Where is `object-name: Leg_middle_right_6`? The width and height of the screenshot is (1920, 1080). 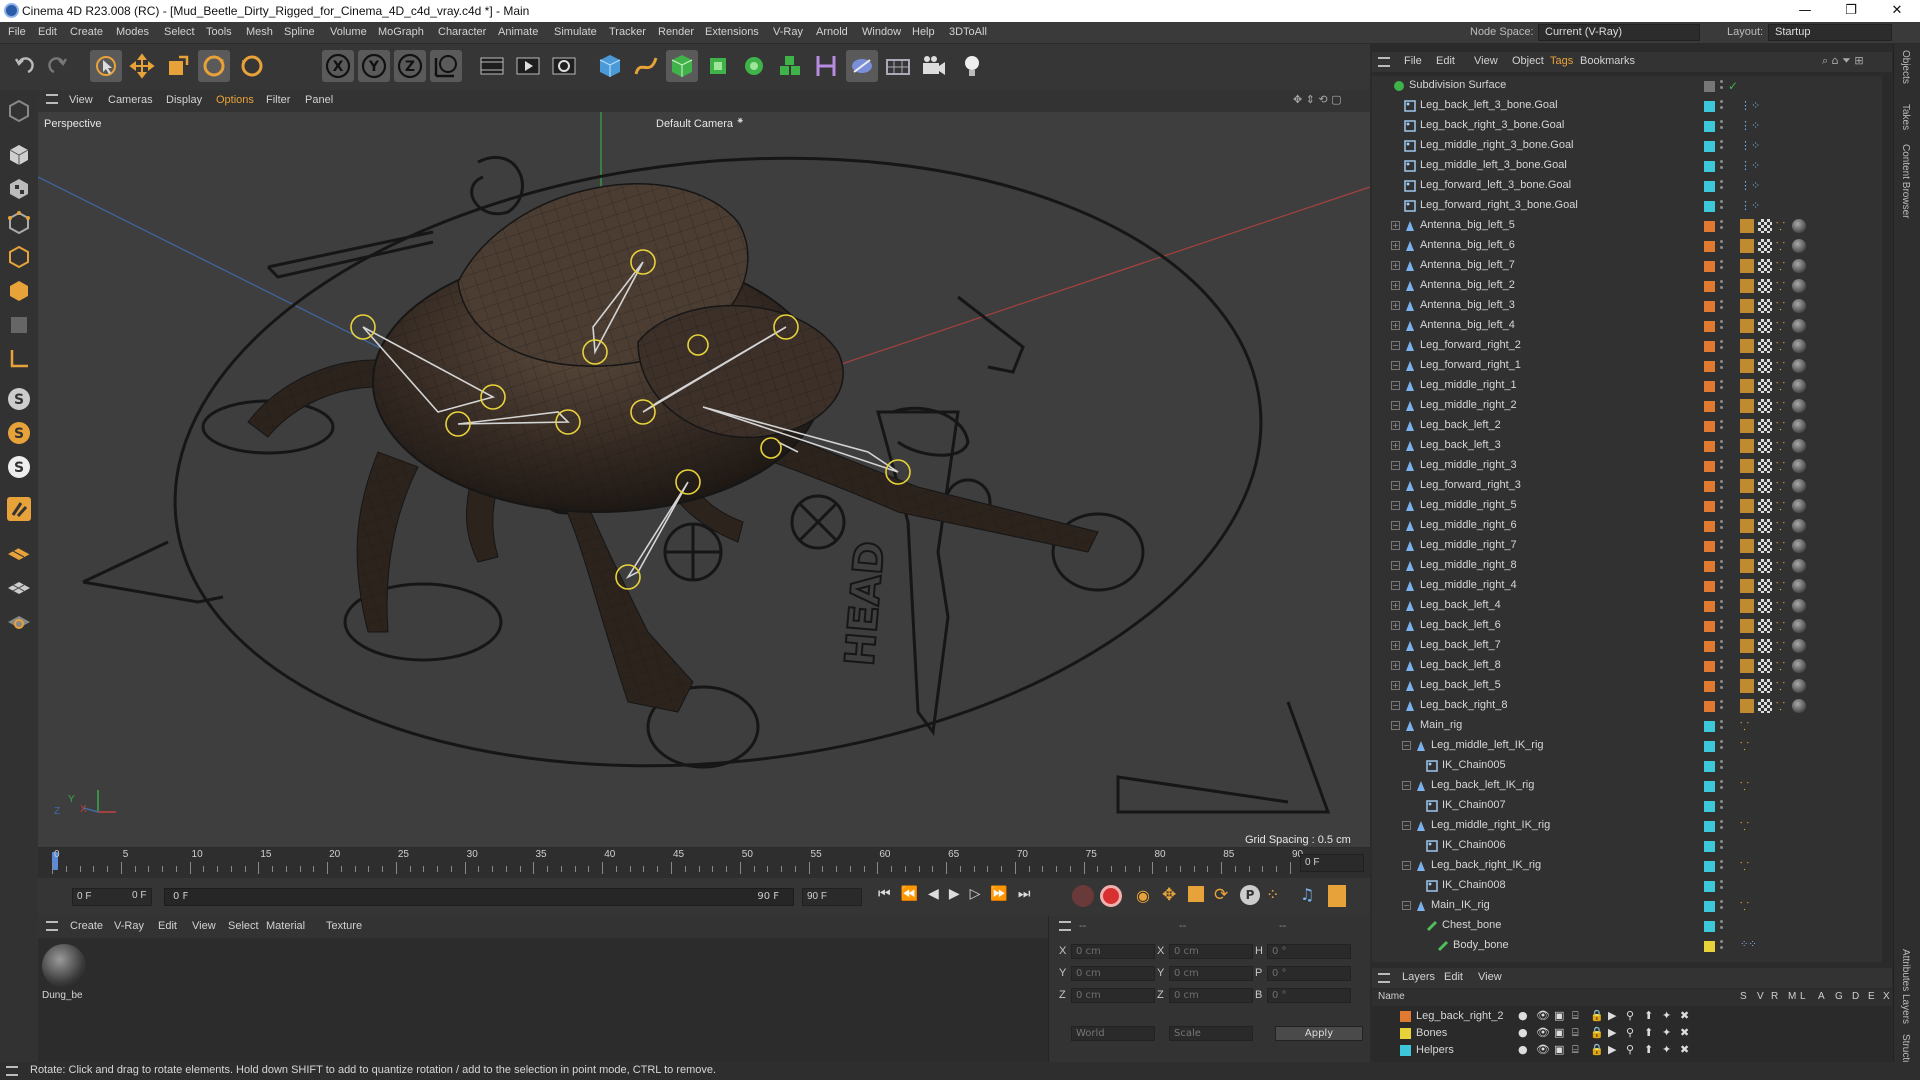
object-name: Leg_middle_right_6 is located at coordinates (1468, 525).